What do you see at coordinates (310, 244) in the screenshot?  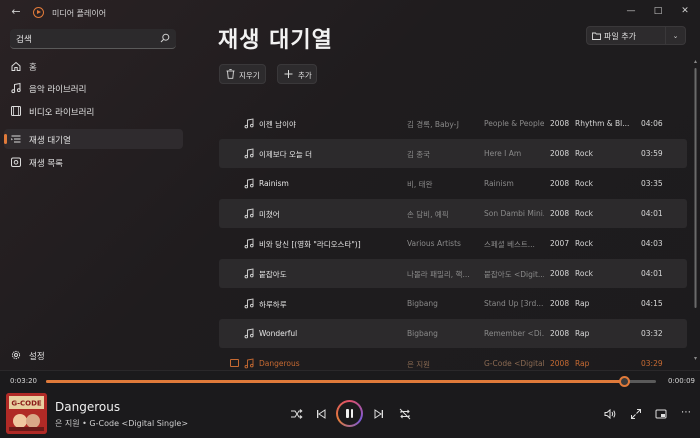 I see `track-title: 비와 당신 [(영화 "라디오스타")]` at bounding box center [310, 244].